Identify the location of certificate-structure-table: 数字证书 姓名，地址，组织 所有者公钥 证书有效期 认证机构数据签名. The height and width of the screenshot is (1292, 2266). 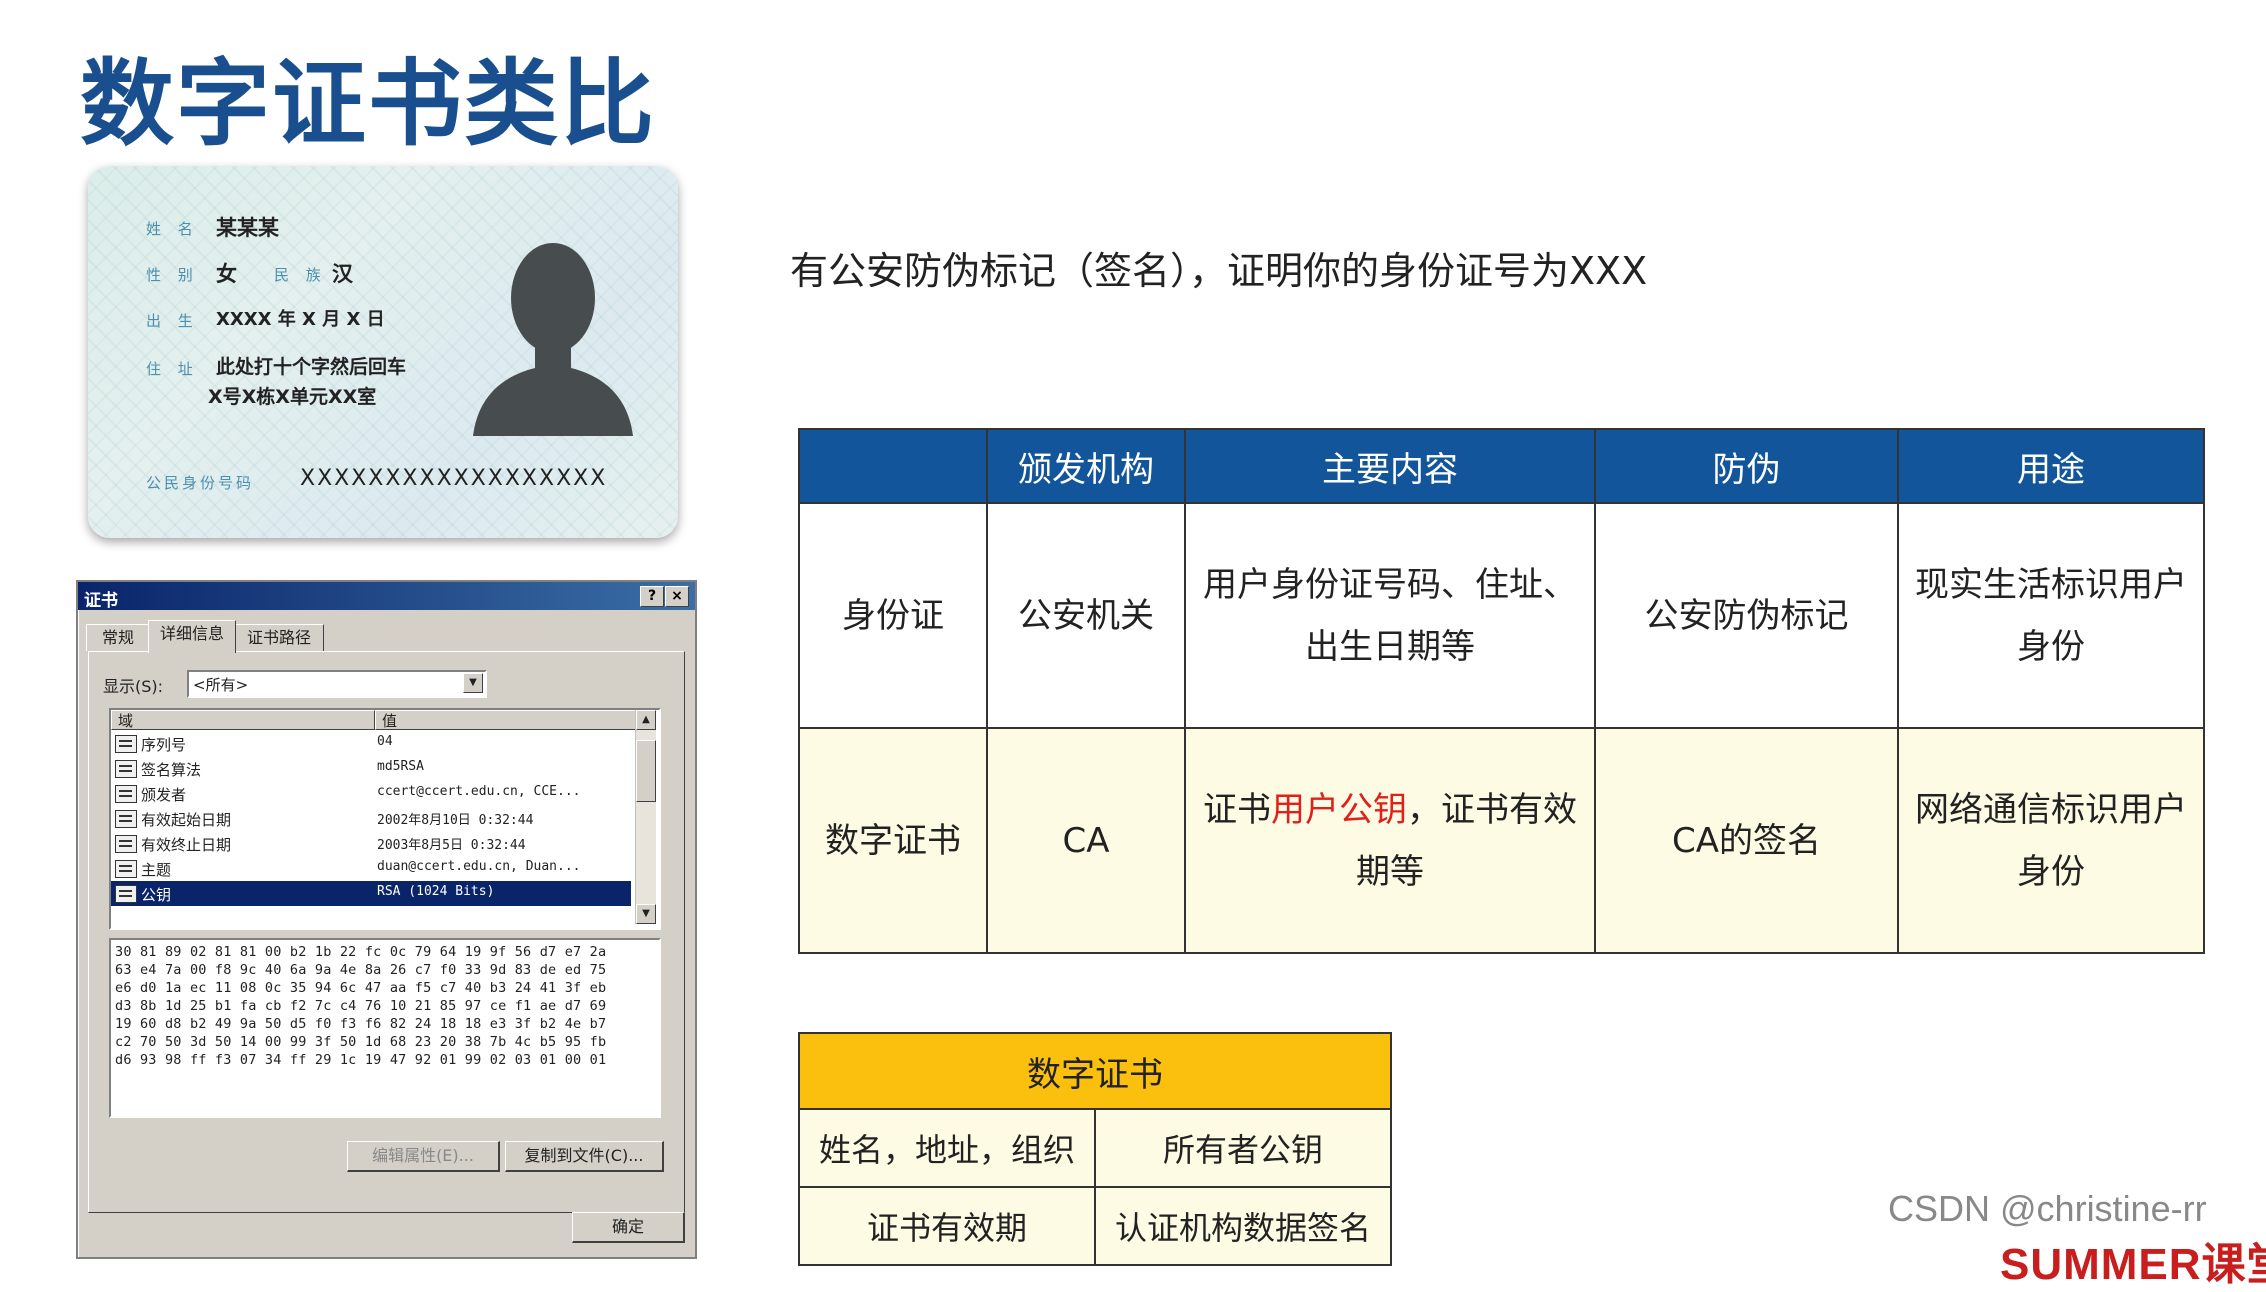
(1095, 1149).